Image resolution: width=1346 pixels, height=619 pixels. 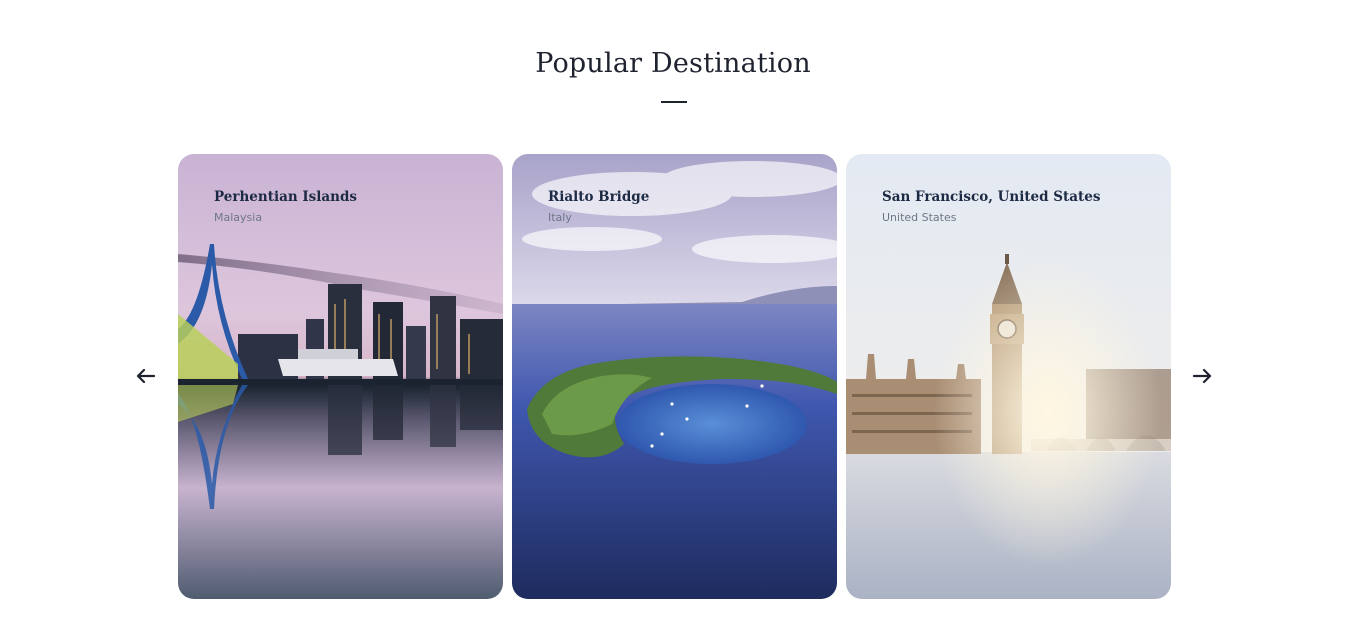 I want to click on section-title: Popular Destination, so click(x=673, y=63).